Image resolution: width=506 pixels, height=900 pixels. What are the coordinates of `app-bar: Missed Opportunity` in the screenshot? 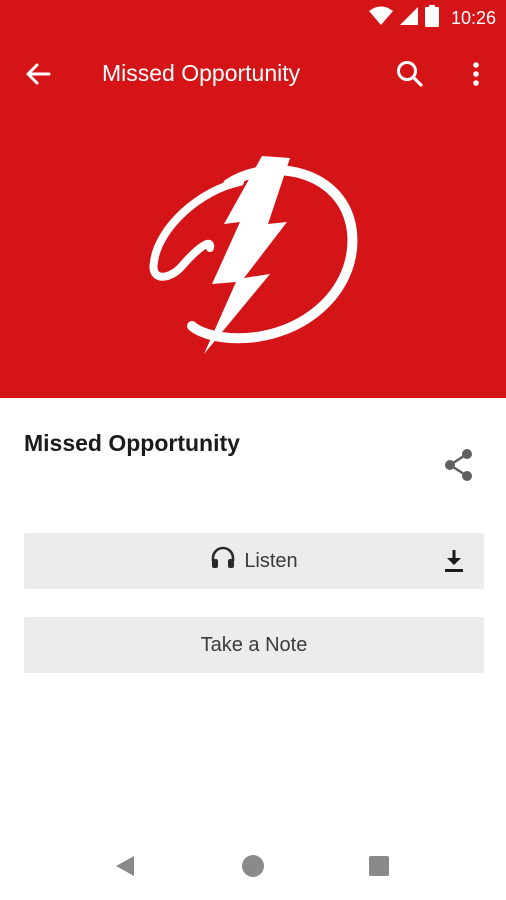 It's located at (253, 74).